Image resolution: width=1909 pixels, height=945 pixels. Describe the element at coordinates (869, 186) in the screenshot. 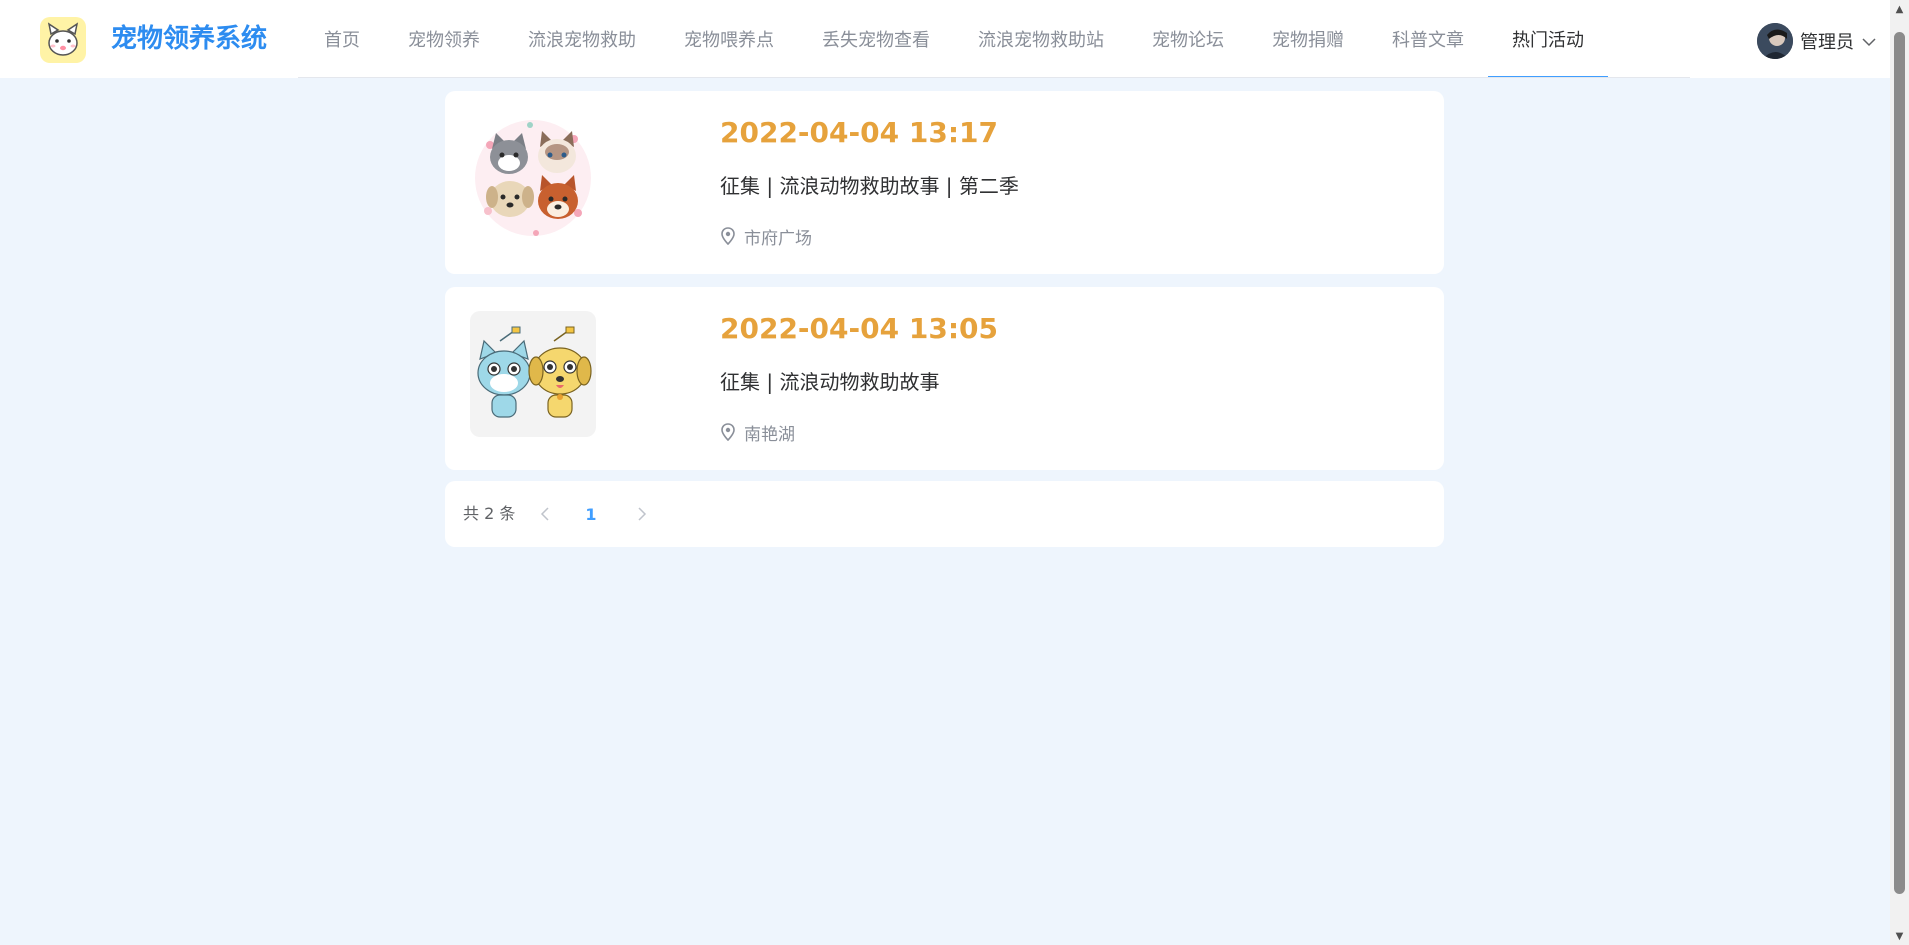

I see `activity-title: 征集 | 流浪动物救助故事 | 第二季` at that location.